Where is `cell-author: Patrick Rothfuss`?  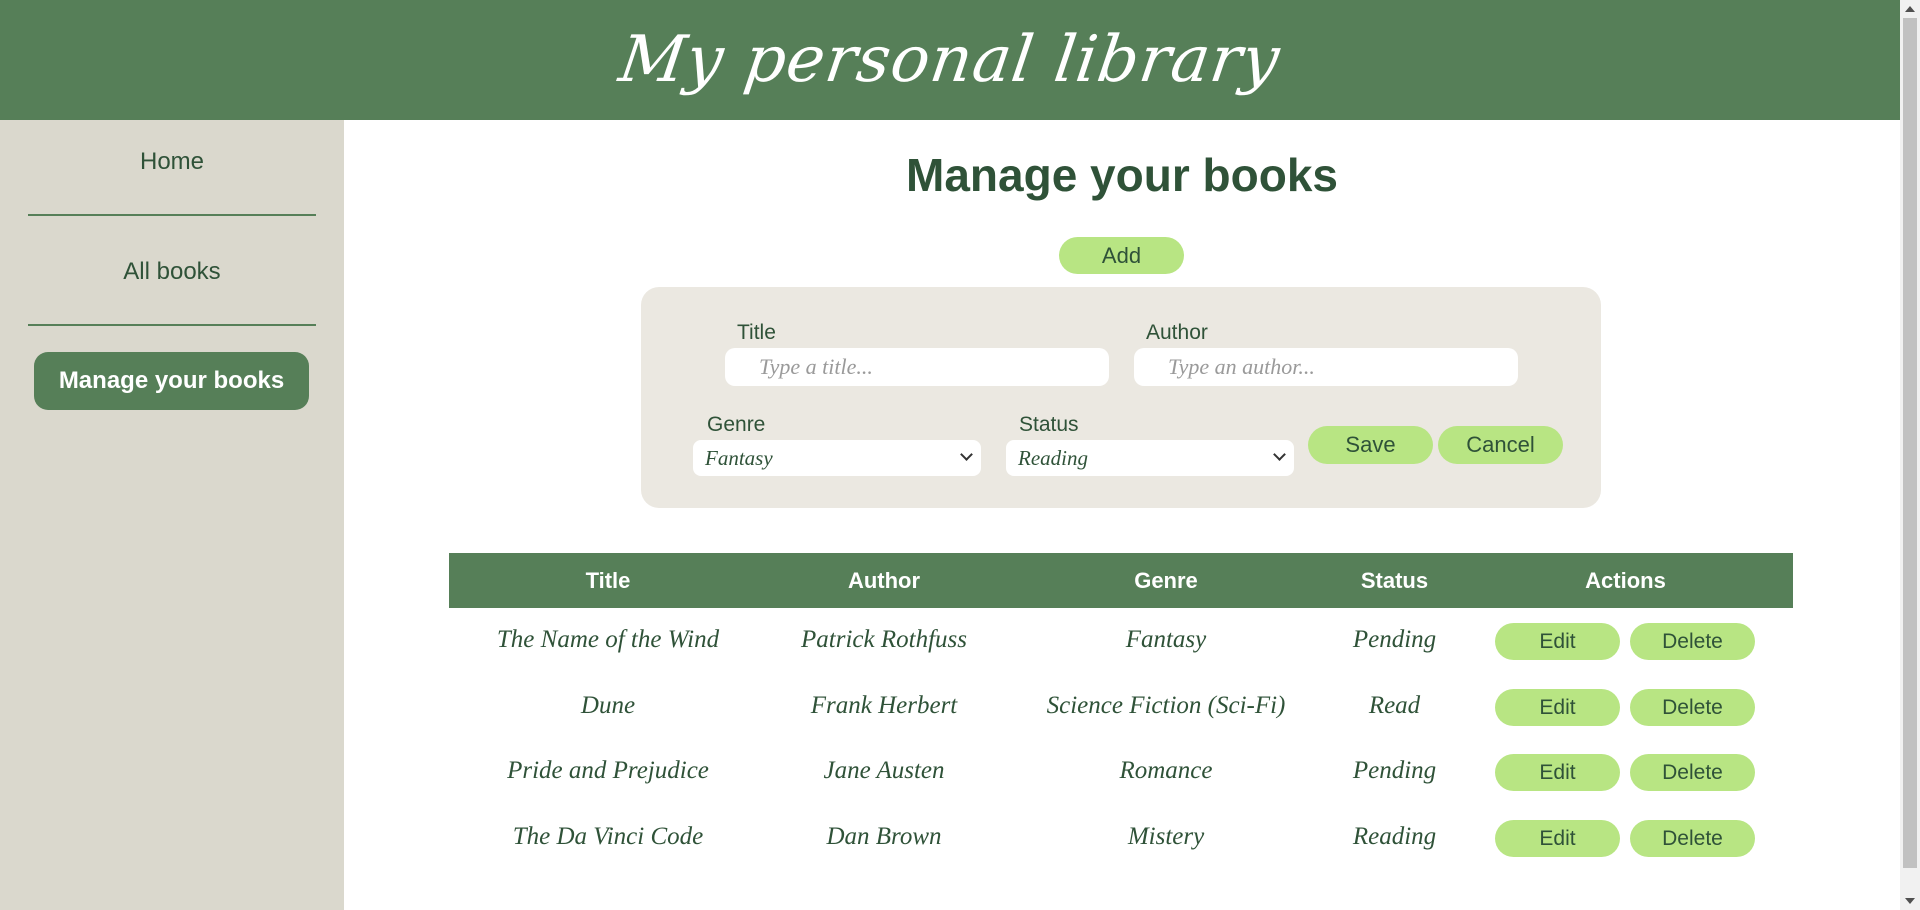
cell-author: Patrick Rothfuss is located at coordinates (884, 639).